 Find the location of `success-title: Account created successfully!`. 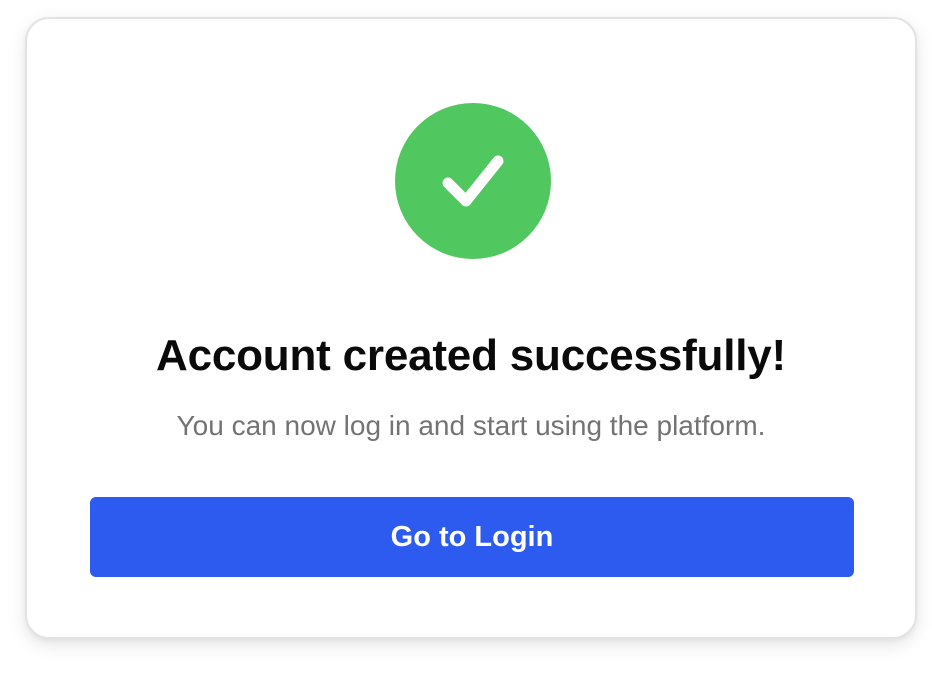

success-title: Account created successfully! is located at coordinates (471, 355).